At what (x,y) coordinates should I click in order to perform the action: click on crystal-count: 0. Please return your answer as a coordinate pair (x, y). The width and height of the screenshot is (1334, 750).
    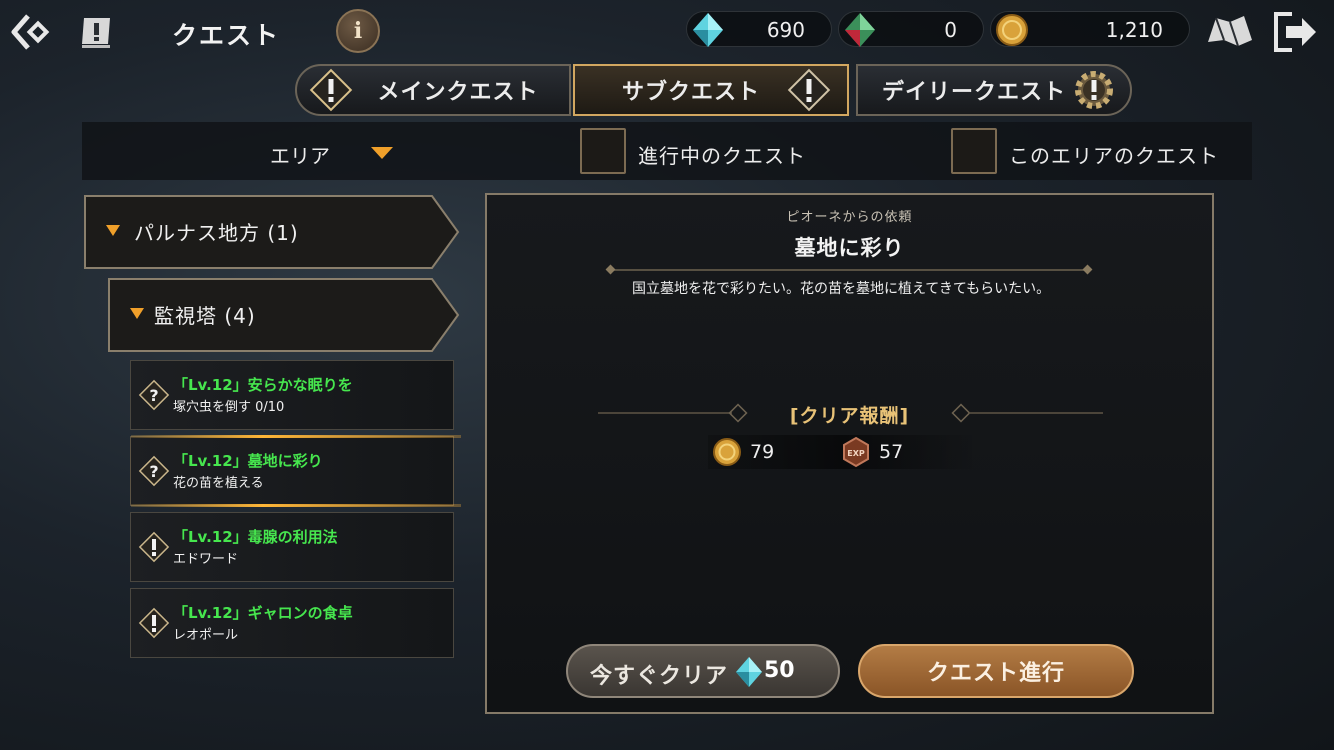
    Looking at the image, I should click on (950, 30).